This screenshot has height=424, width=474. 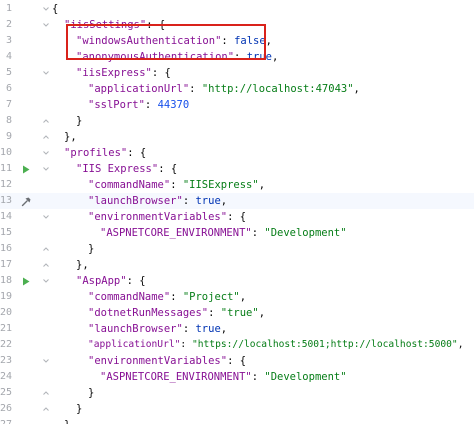 I want to click on line-number: 12, so click(x=6, y=184).